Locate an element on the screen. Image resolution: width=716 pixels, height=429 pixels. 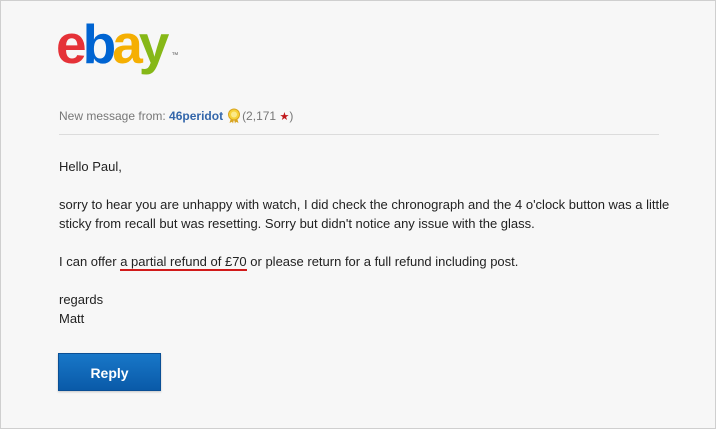
header-divider is located at coordinates (359, 134).